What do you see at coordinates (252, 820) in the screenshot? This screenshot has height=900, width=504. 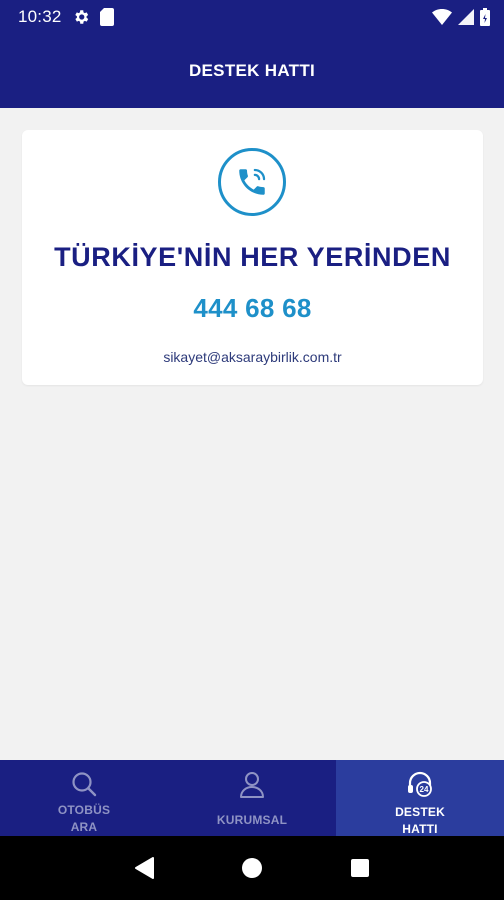 I see `tab-label: KURUMSAL` at bounding box center [252, 820].